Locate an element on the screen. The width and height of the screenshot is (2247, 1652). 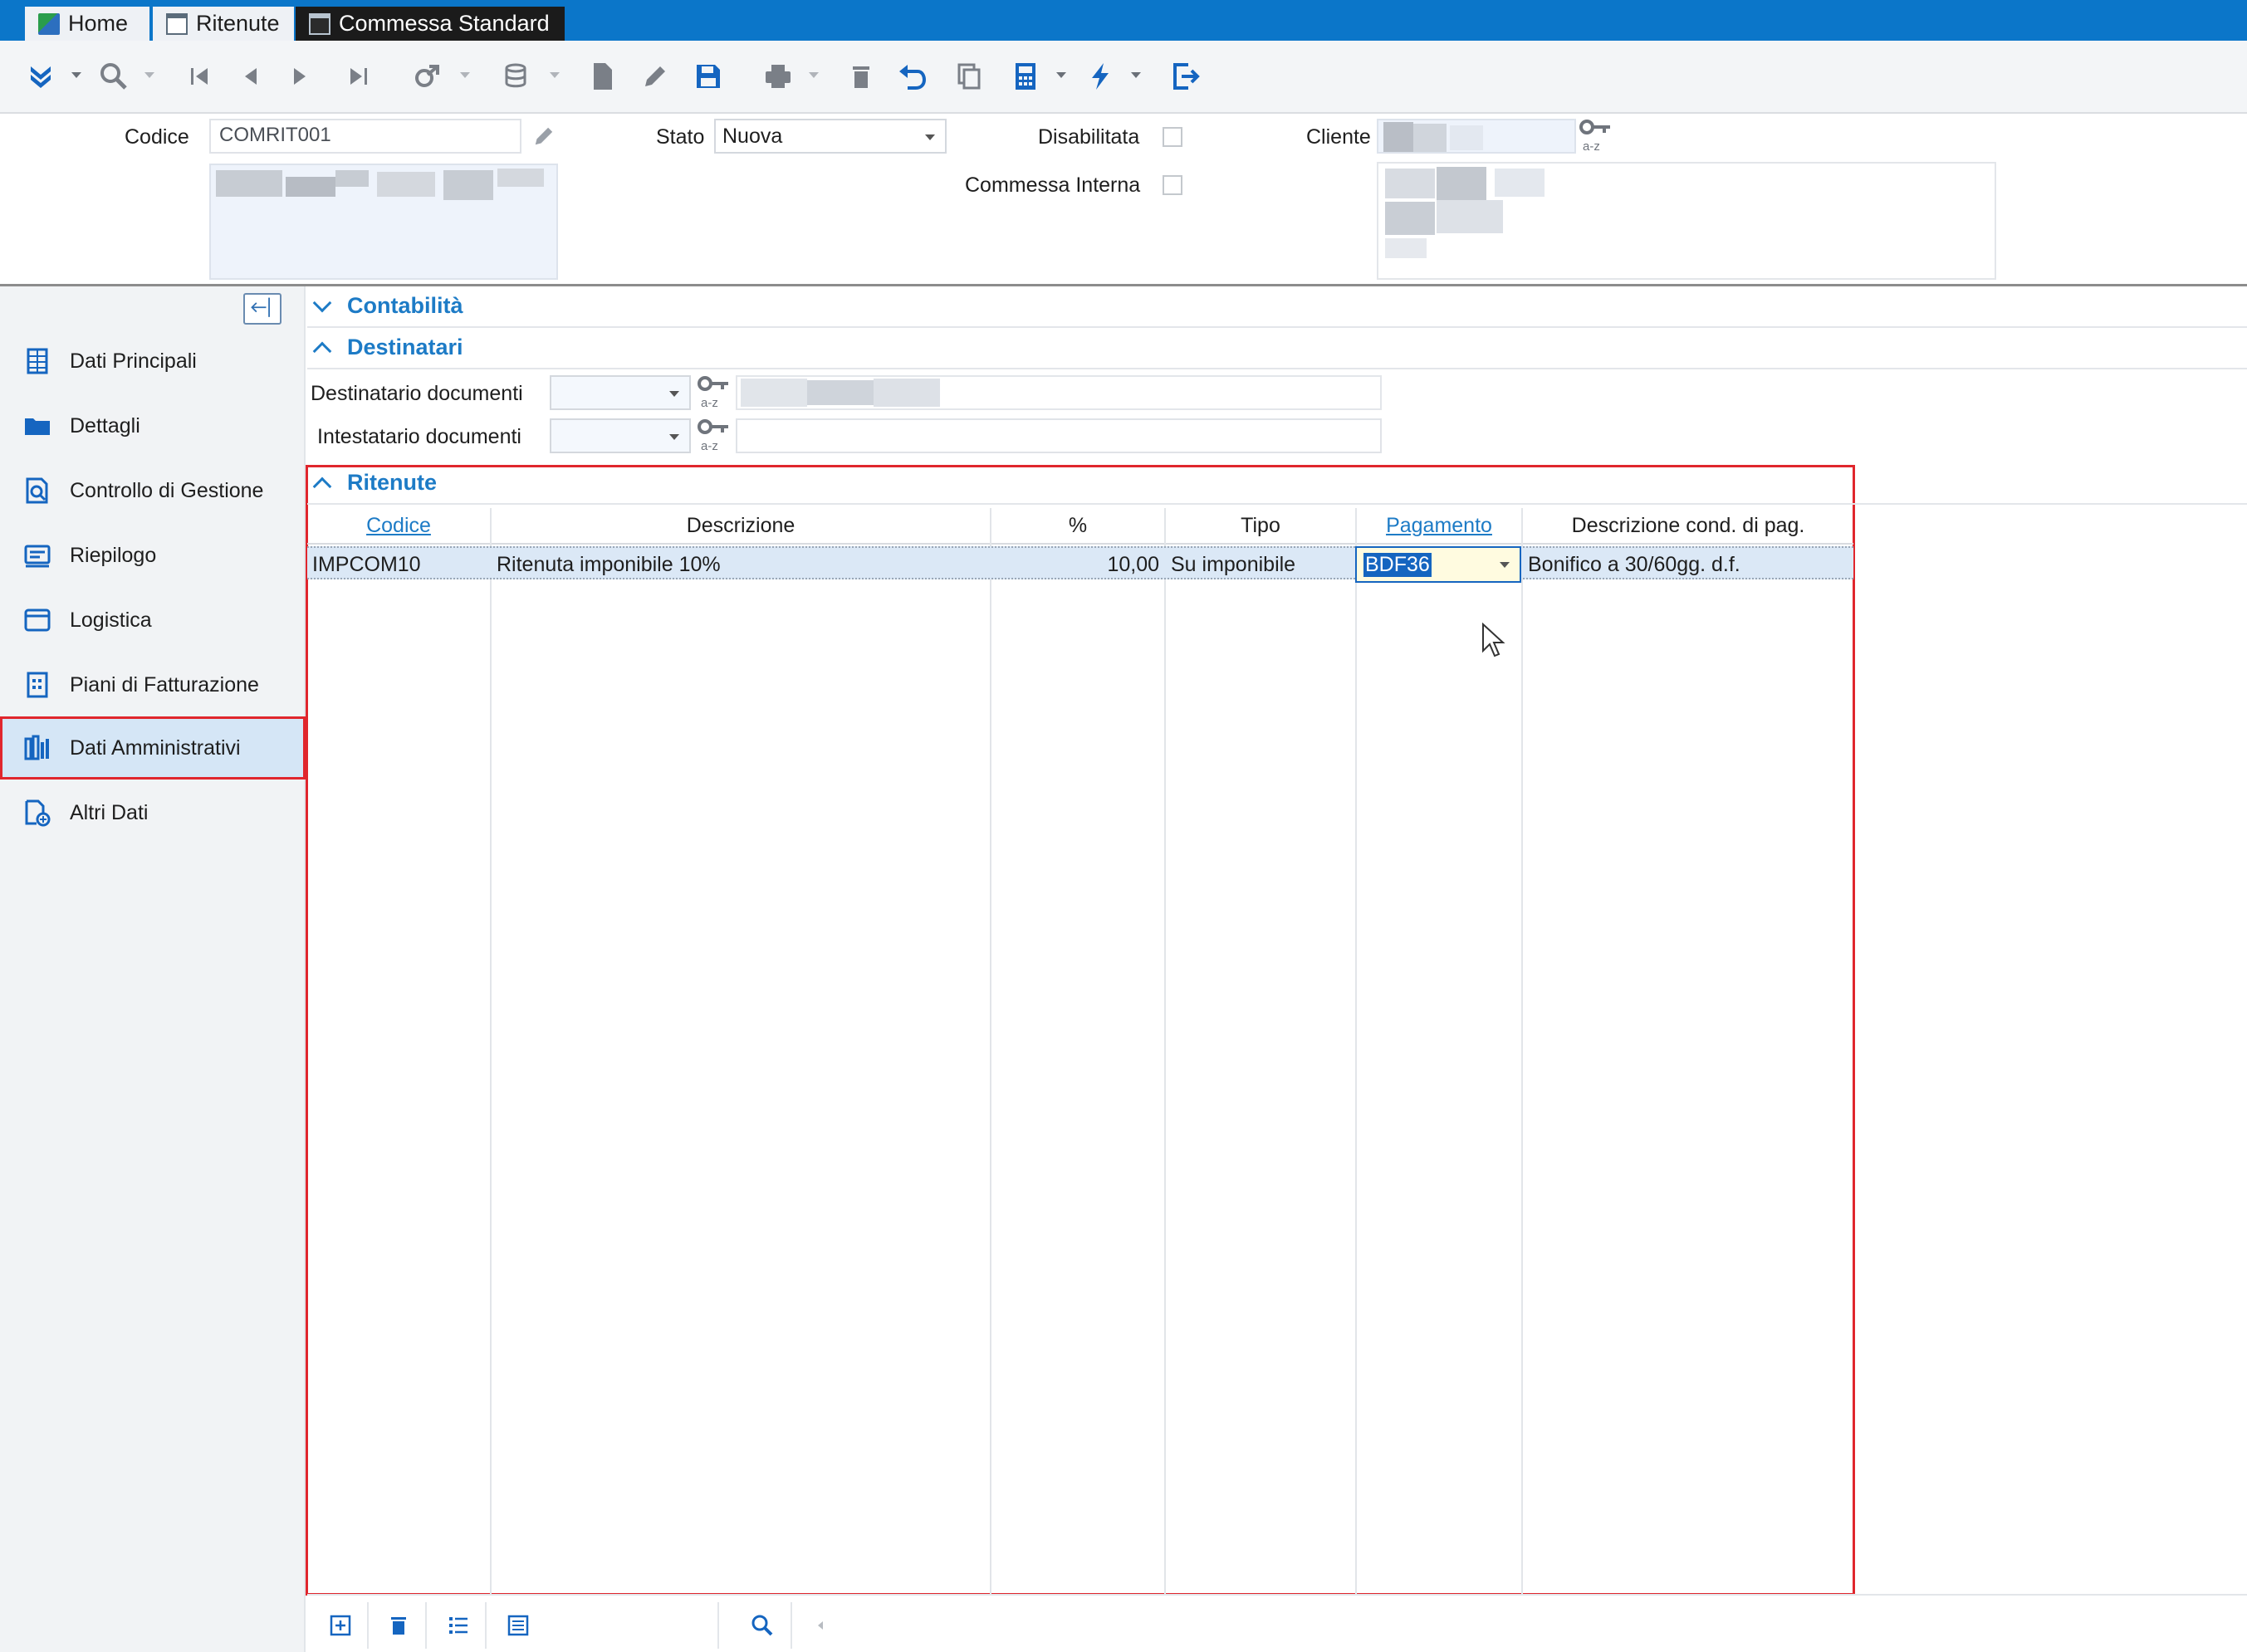
list-view-icon is located at coordinates (458, 1625).